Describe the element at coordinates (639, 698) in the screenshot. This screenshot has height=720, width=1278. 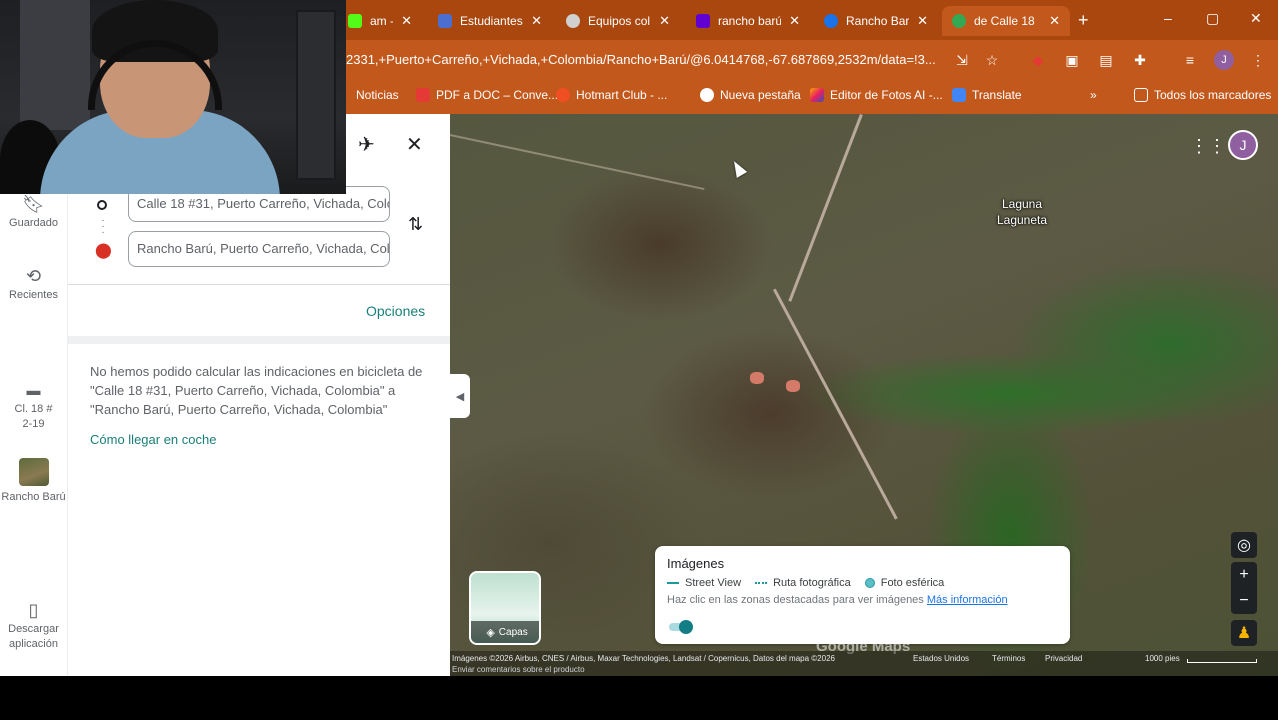
I see `letterbox-bar` at that location.